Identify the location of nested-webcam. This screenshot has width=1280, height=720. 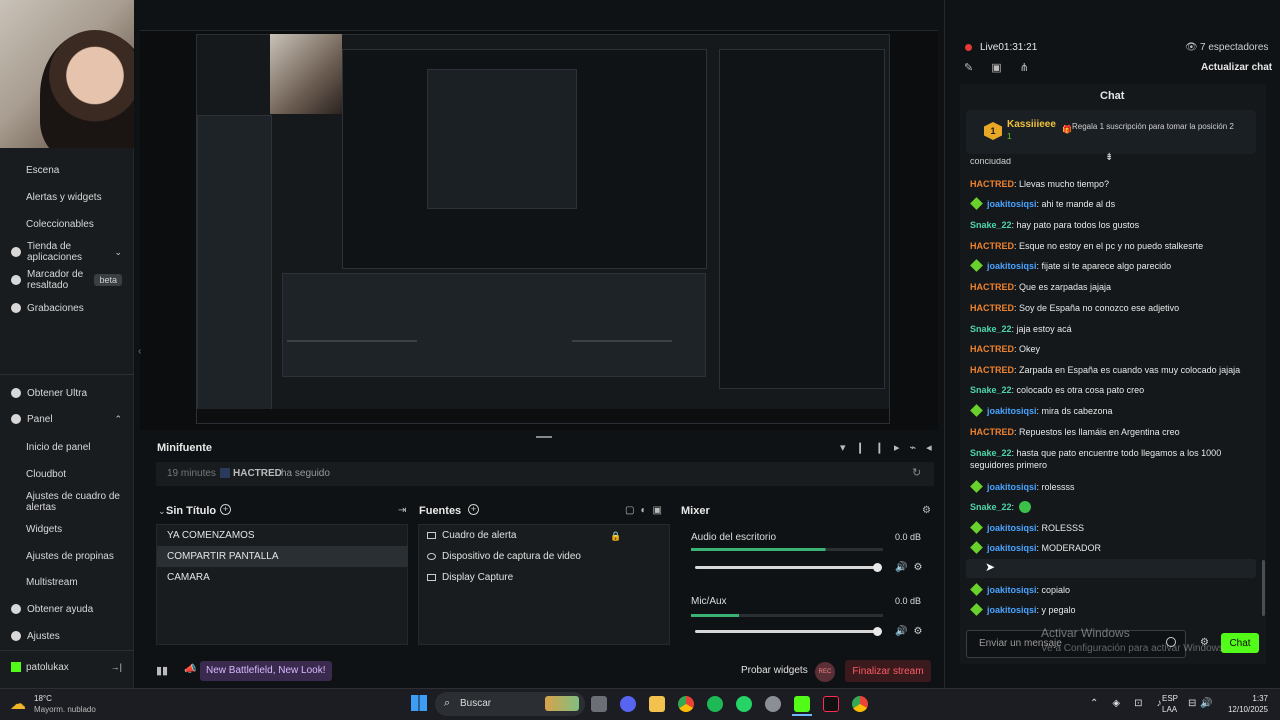
(306, 74).